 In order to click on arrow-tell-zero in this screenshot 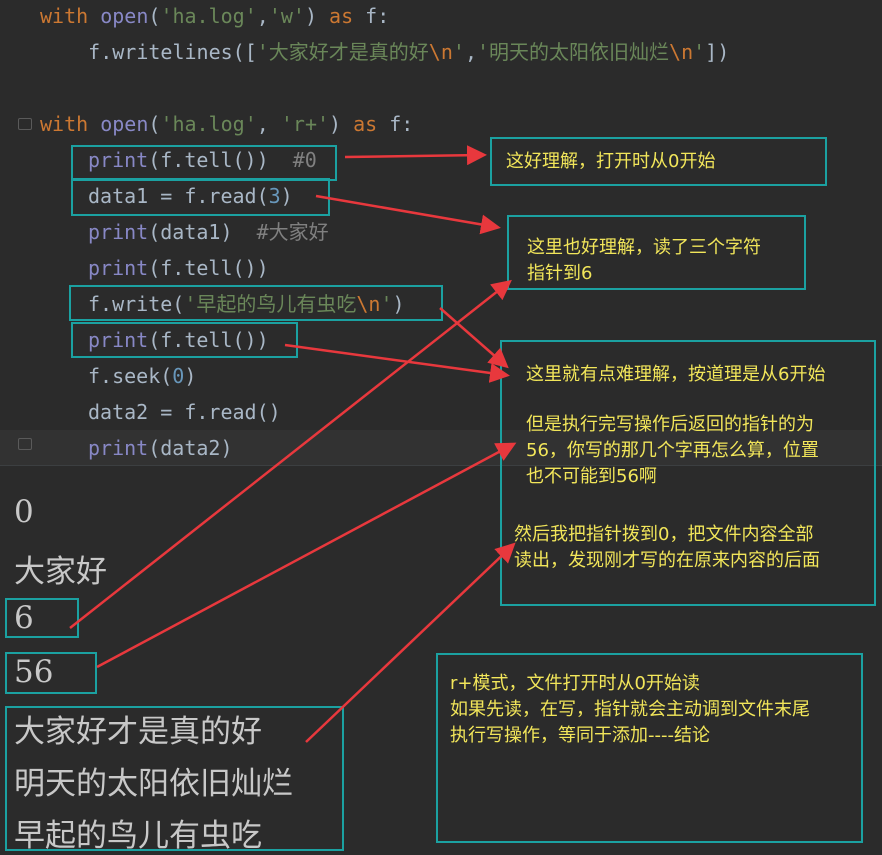, I will do `click(415, 155)`.